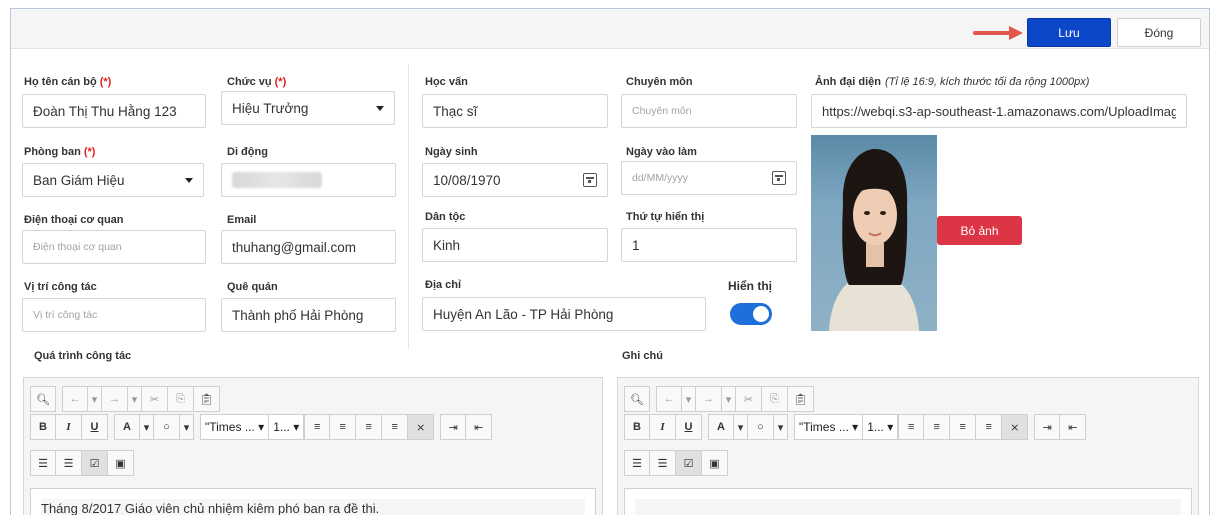 This screenshot has height=515, width=1222. Describe the element at coordinates (751, 314) in the screenshot. I see `visible-toggle` at that location.